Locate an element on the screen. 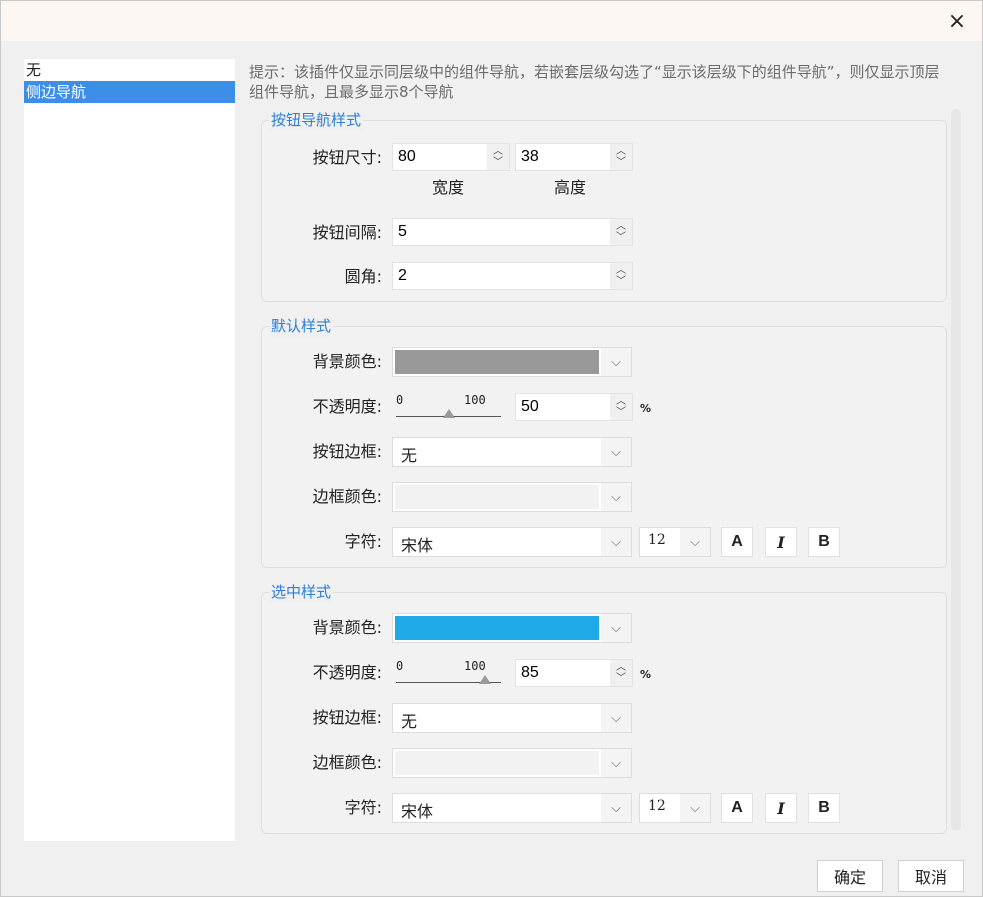 Image resolution: width=983 pixels, height=897 pixels. ok-button: 确定 is located at coordinates (850, 876).